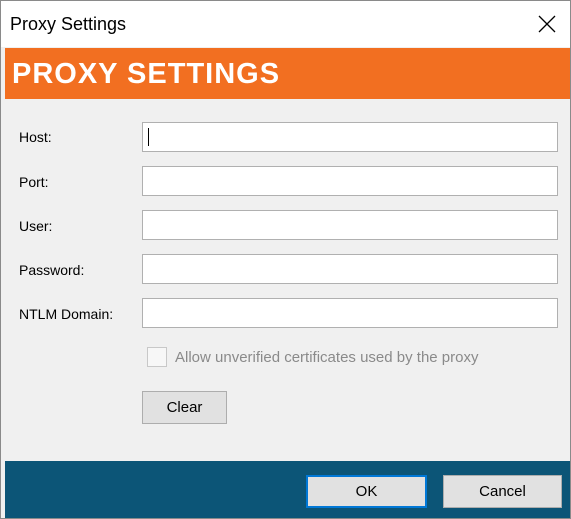  What do you see at coordinates (36, 226) in the screenshot?
I see `user-label: User:` at bounding box center [36, 226].